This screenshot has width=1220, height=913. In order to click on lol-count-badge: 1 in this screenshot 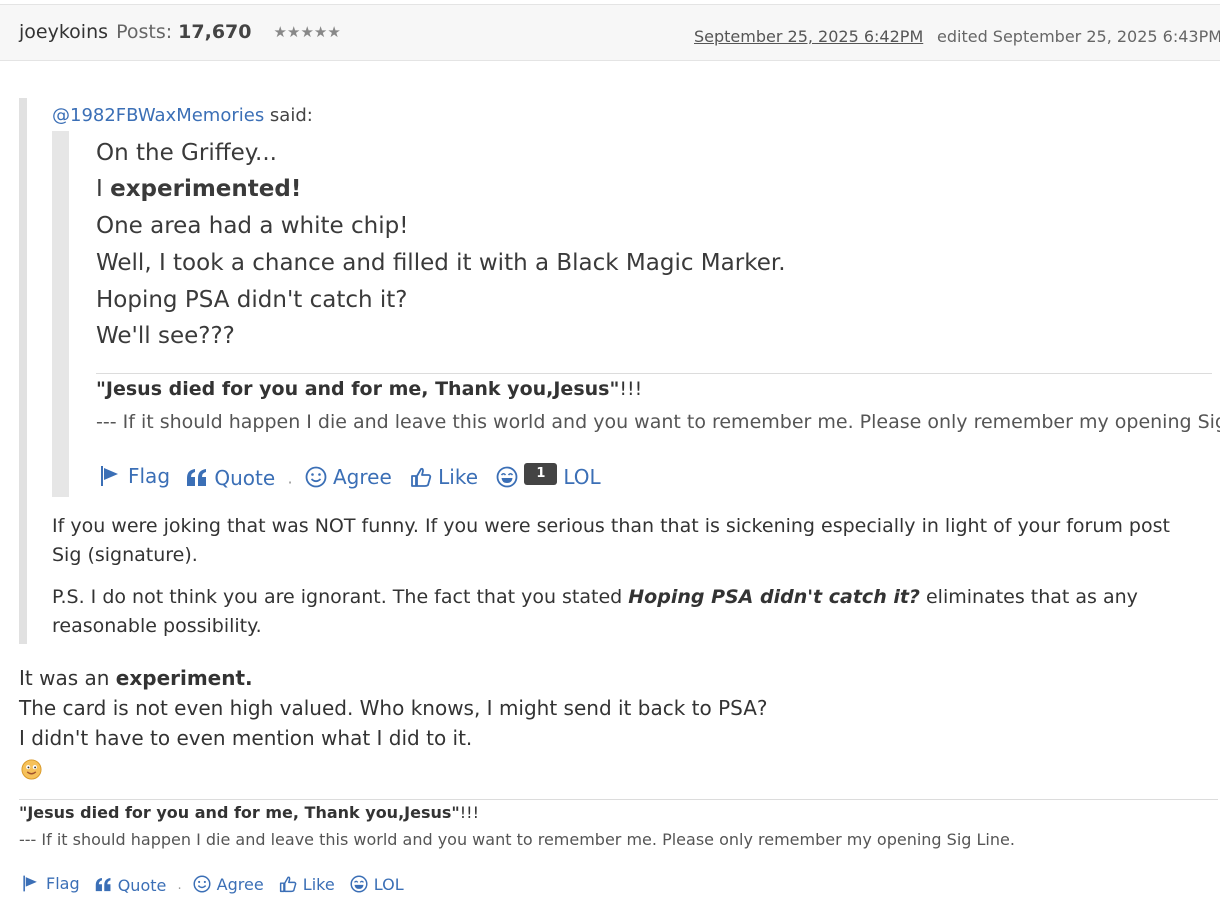, I will do `click(541, 474)`.